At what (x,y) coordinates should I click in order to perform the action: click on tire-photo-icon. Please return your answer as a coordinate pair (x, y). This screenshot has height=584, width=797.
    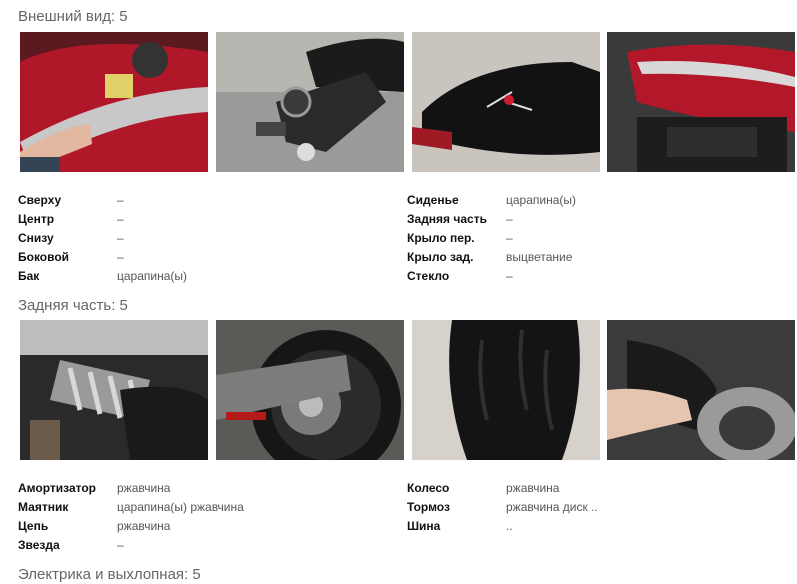
    Looking at the image, I should click on (506, 390).